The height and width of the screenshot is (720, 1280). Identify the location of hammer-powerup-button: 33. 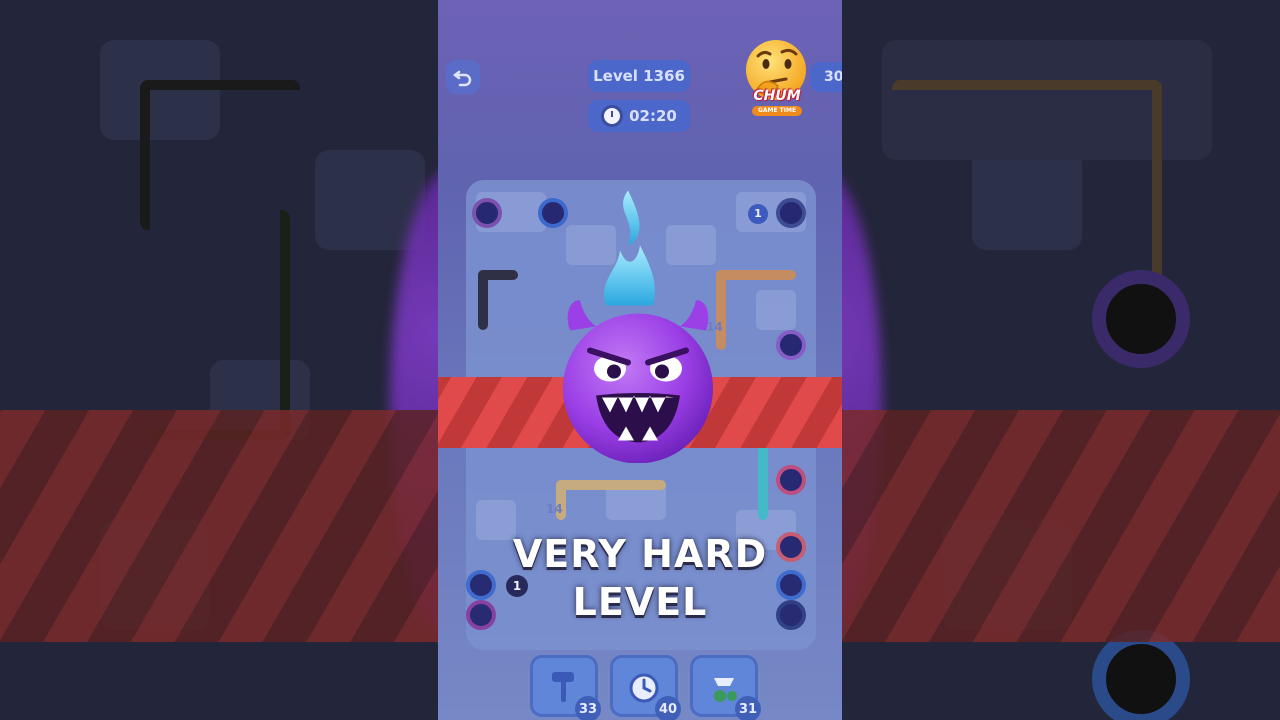
(565, 687).